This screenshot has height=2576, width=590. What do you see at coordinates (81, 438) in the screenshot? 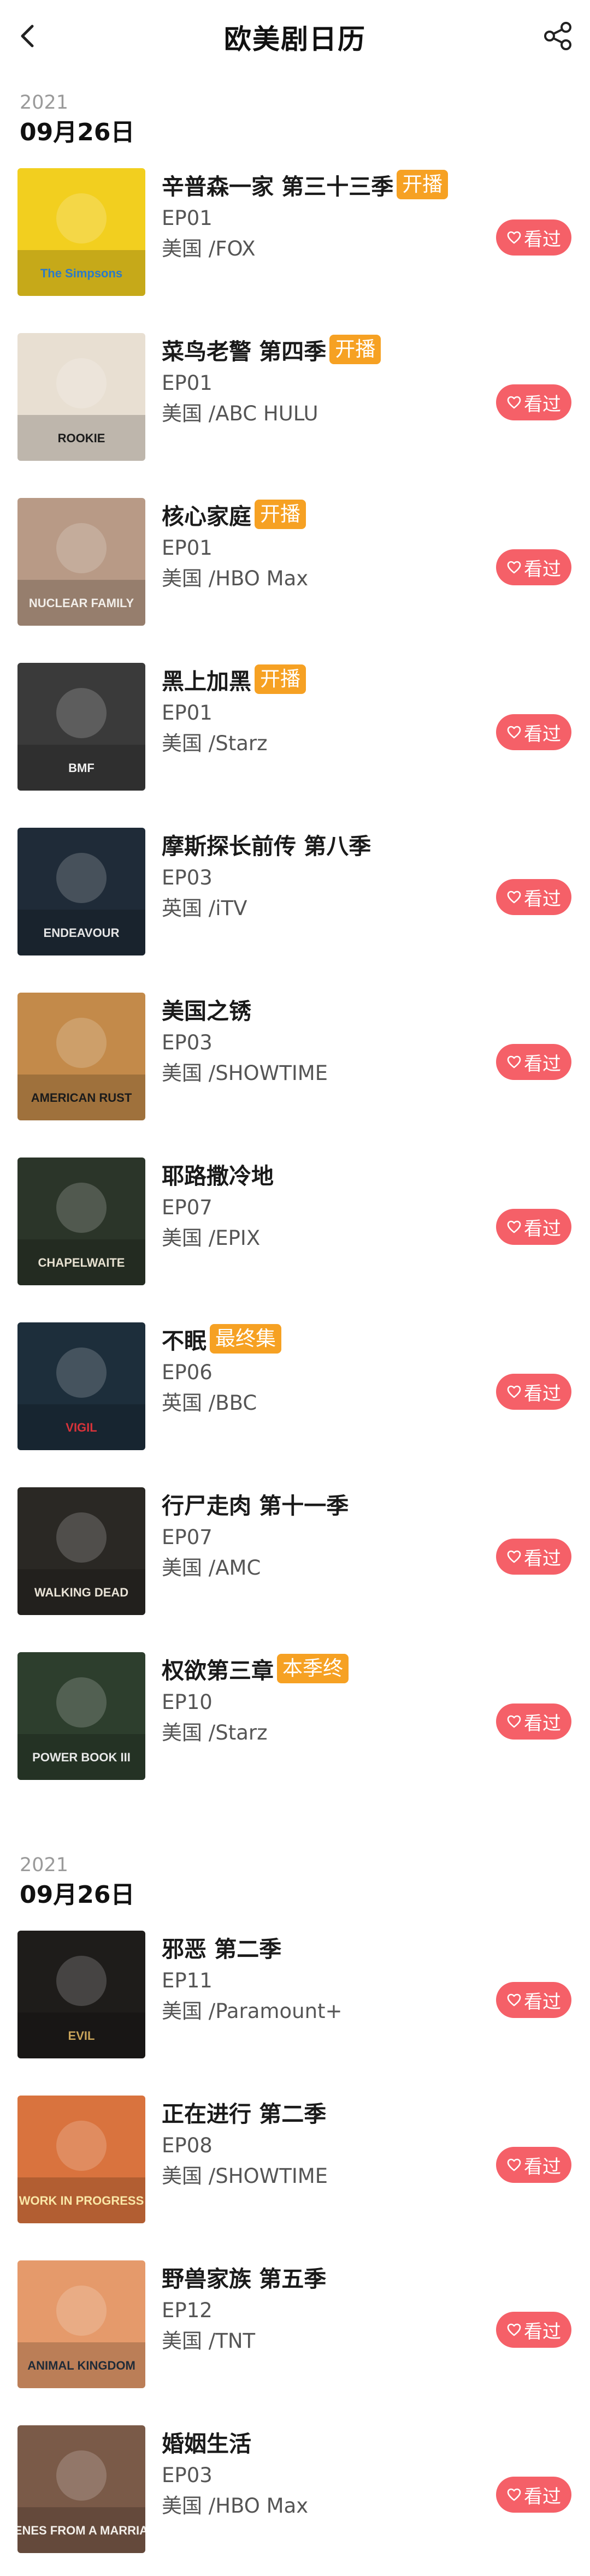
I see `svg-text: ROOKIE` at bounding box center [81, 438].